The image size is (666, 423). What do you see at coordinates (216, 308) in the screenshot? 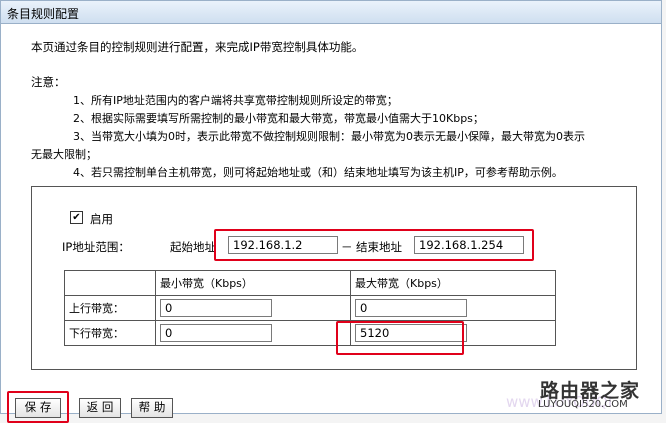
I see `upload-min-input: 0` at bounding box center [216, 308].